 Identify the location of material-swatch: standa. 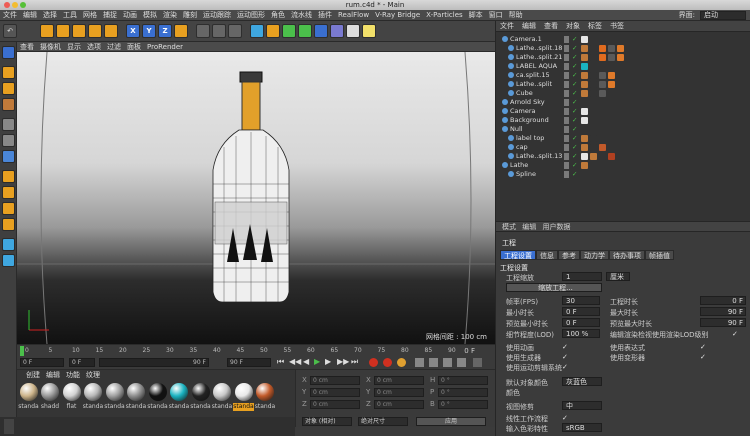
(136, 397).